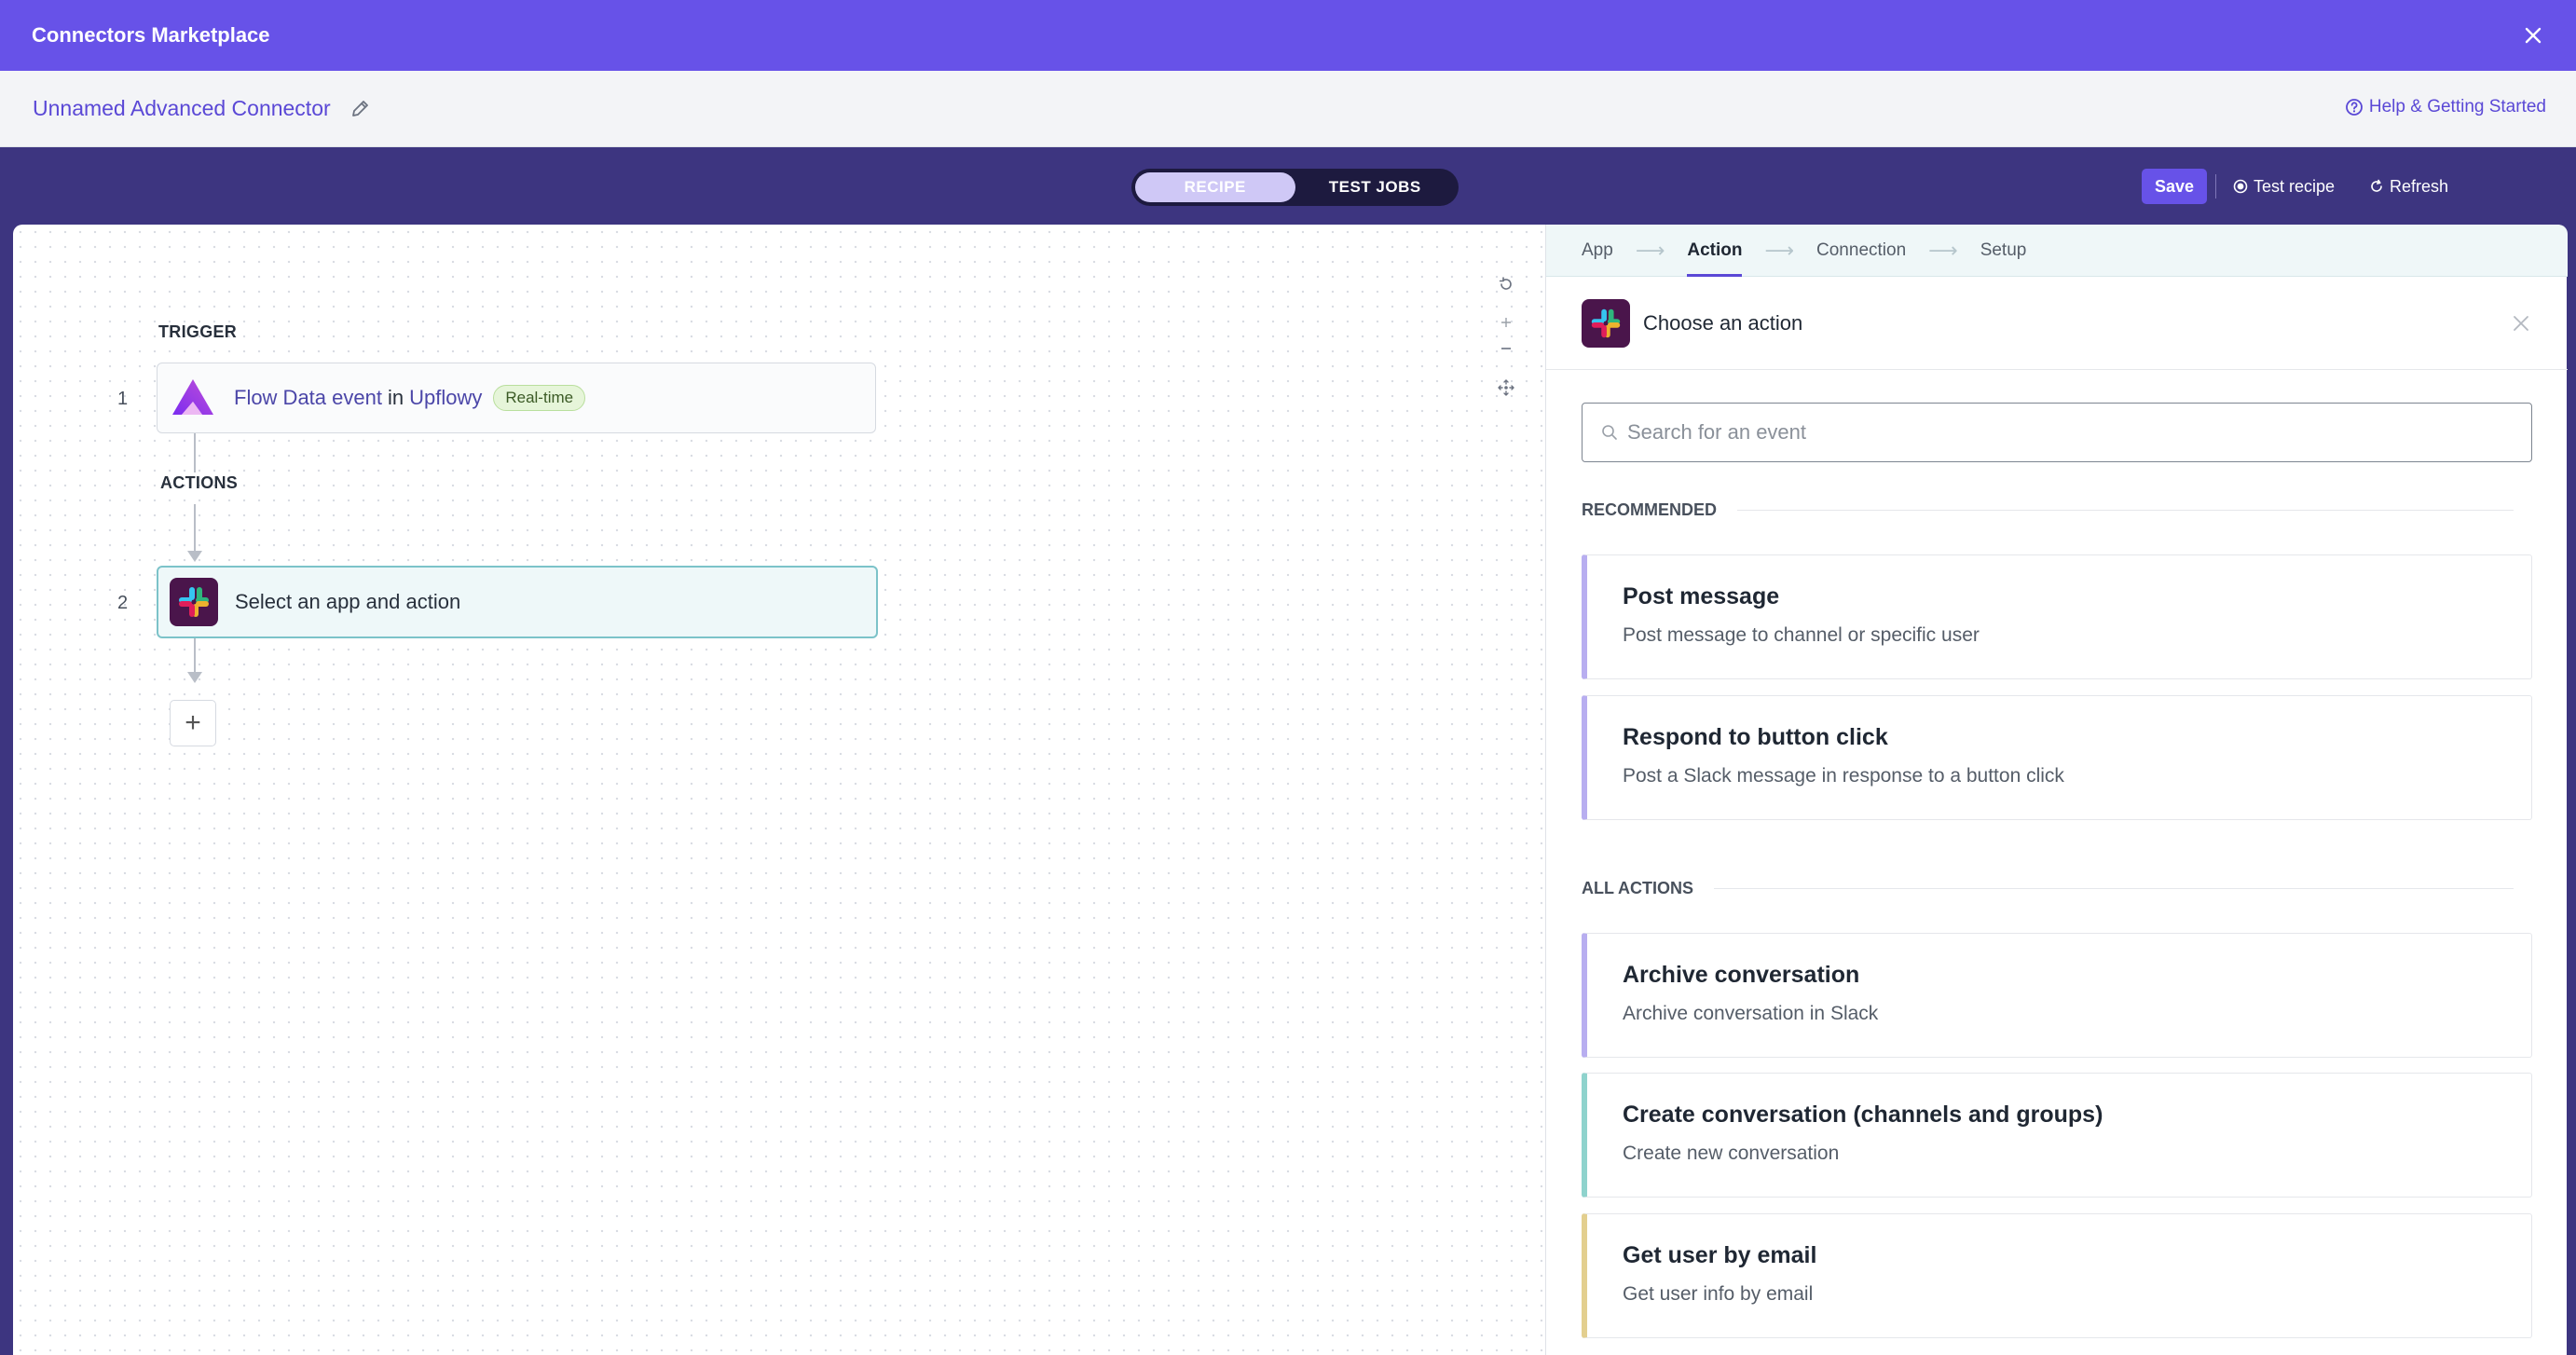  What do you see at coordinates (198, 331) in the screenshot?
I see `trigger-label: TRIGGER` at bounding box center [198, 331].